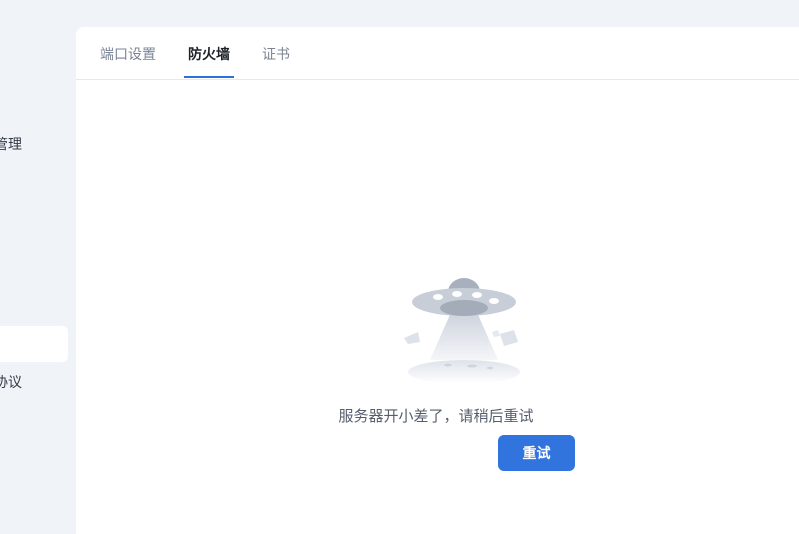 This screenshot has width=799, height=534. What do you see at coordinates (209, 77) in the screenshot?
I see `tab-active-indicator` at bounding box center [209, 77].